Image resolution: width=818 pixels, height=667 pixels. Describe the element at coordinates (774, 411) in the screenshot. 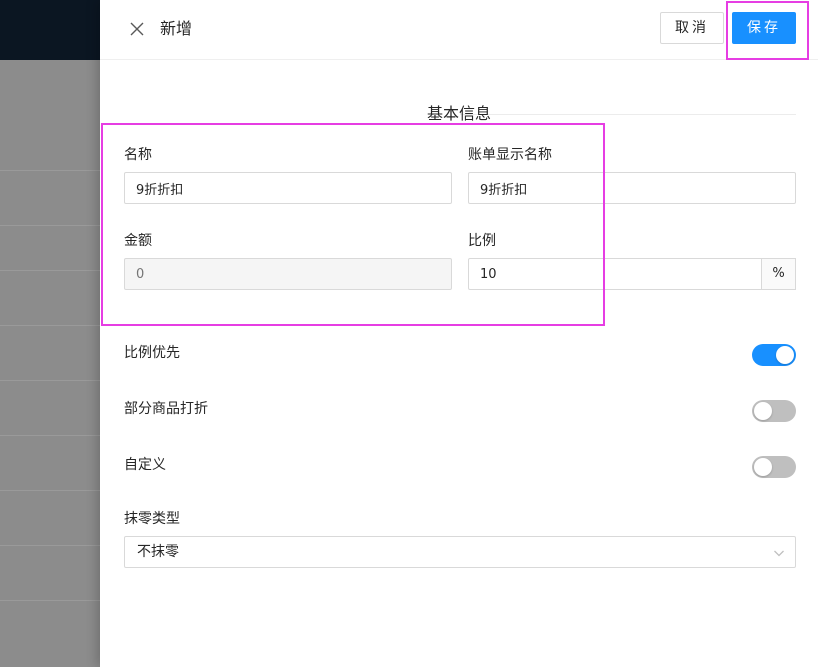

I see `partial-discount-switch` at that location.